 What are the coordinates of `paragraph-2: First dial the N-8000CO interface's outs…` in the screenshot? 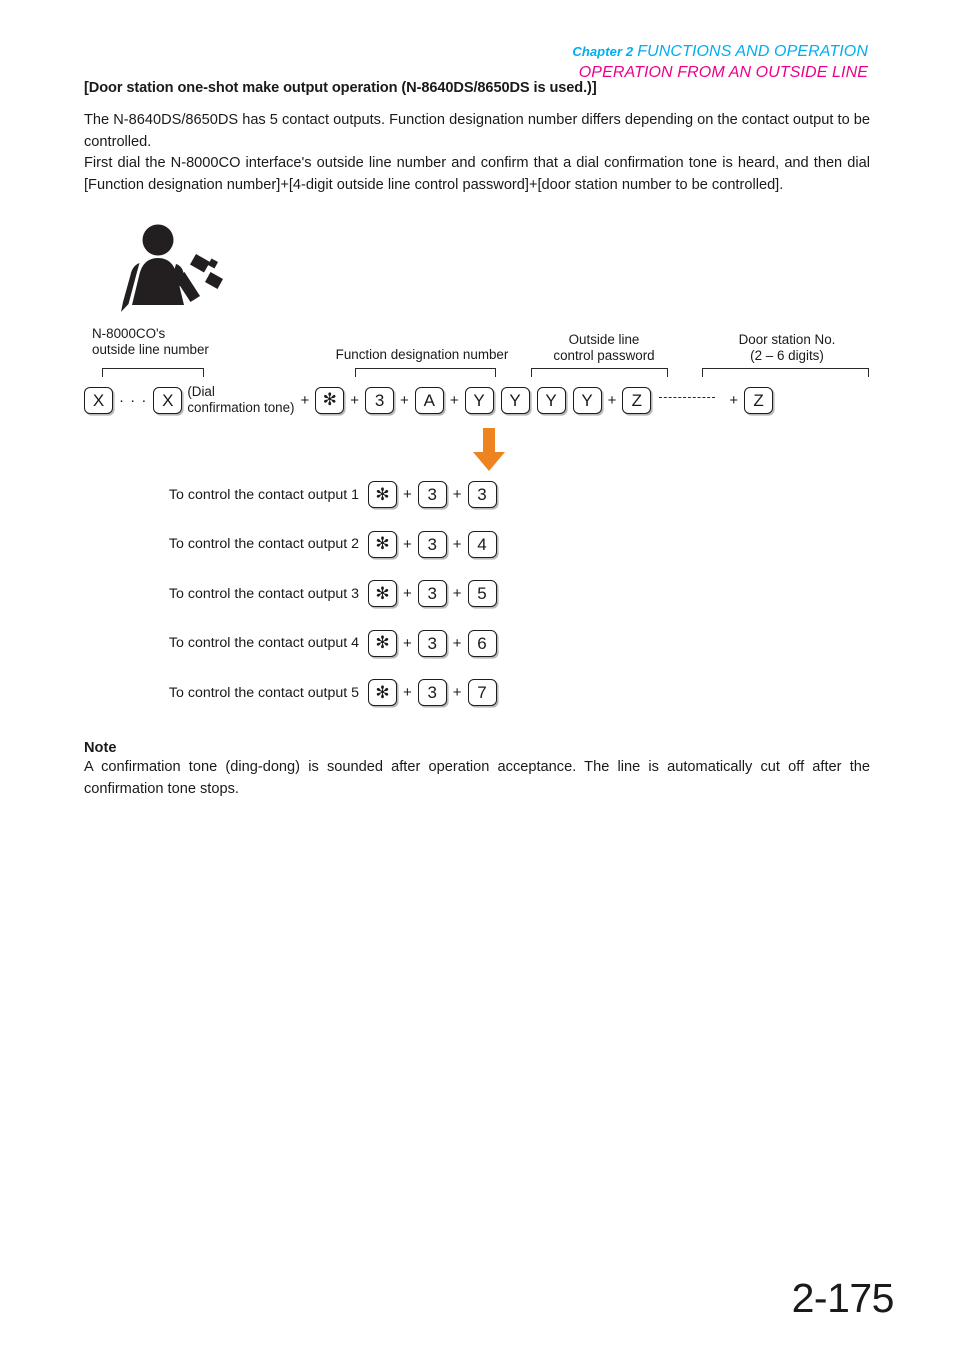 It's located at (477, 174).